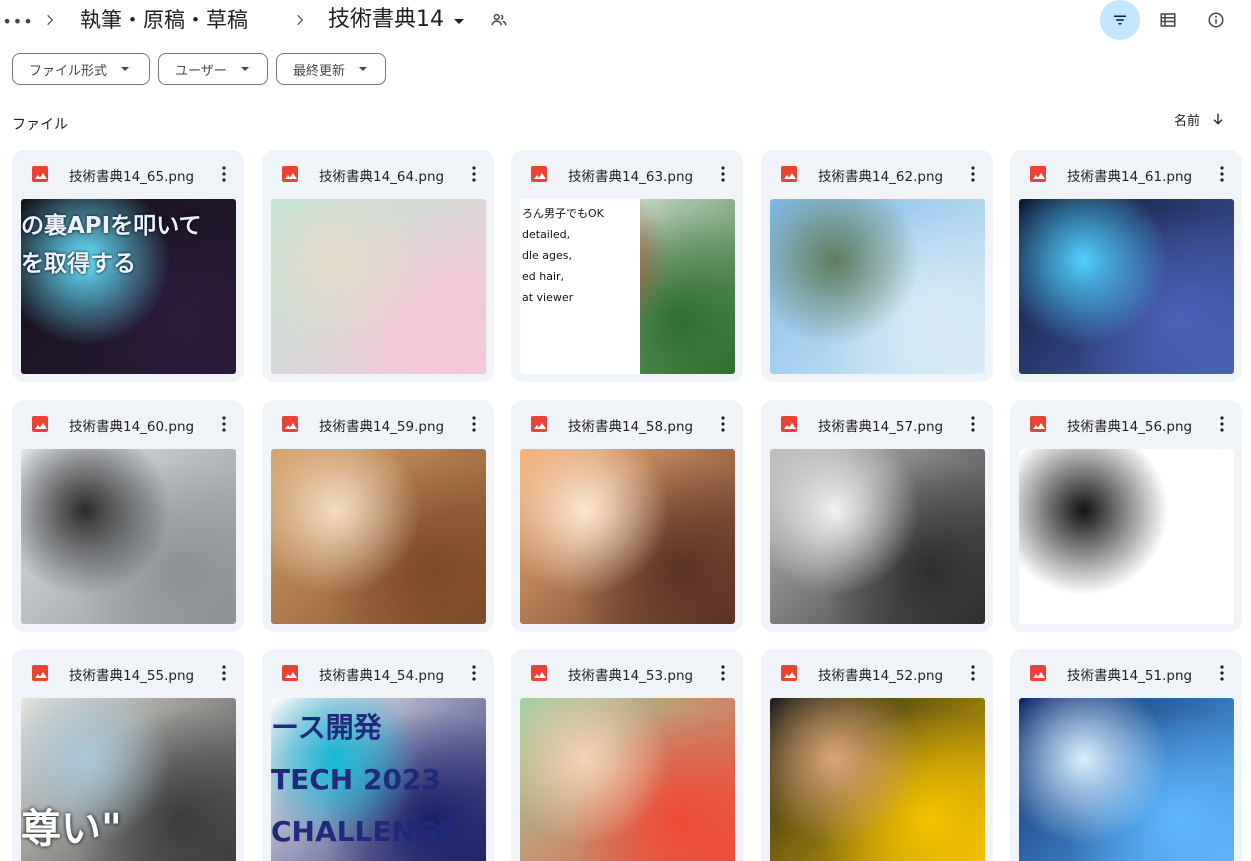 This screenshot has height=861, width=1251. Describe the element at coordinates (881, 427) in the screenshot. I see `file-name: 技術書典14_57.png` at that location.